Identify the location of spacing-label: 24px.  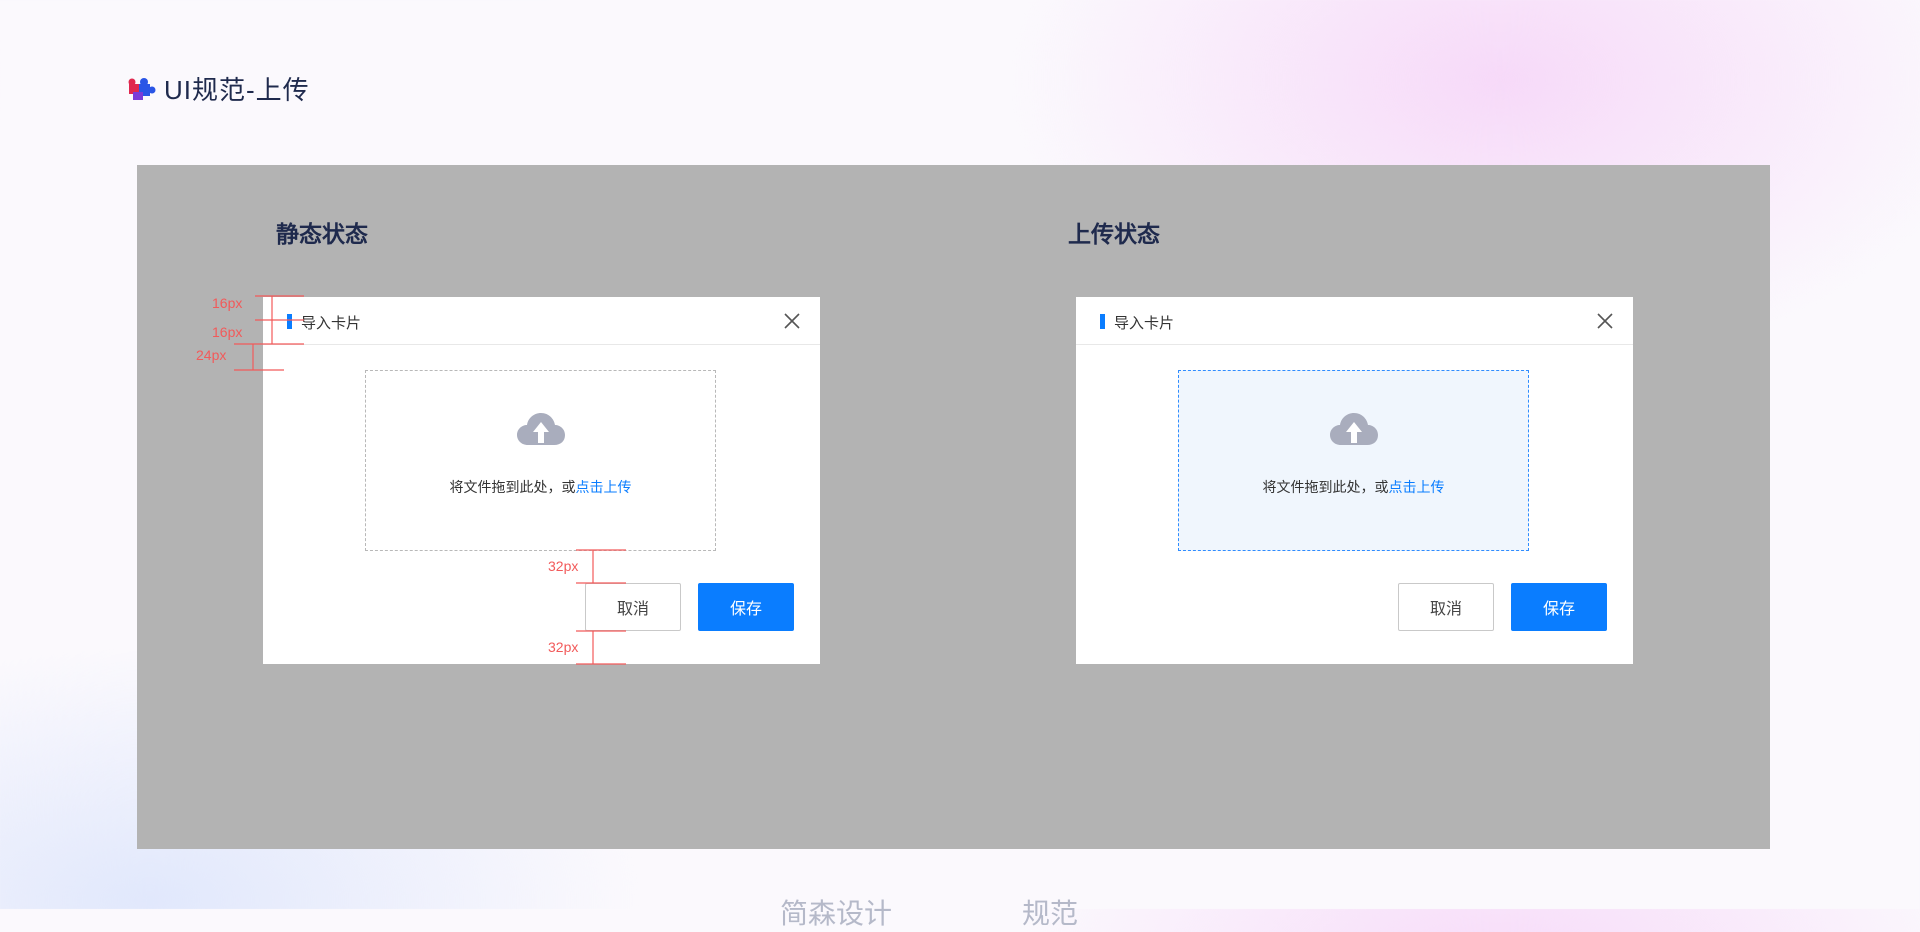
(211, 355).